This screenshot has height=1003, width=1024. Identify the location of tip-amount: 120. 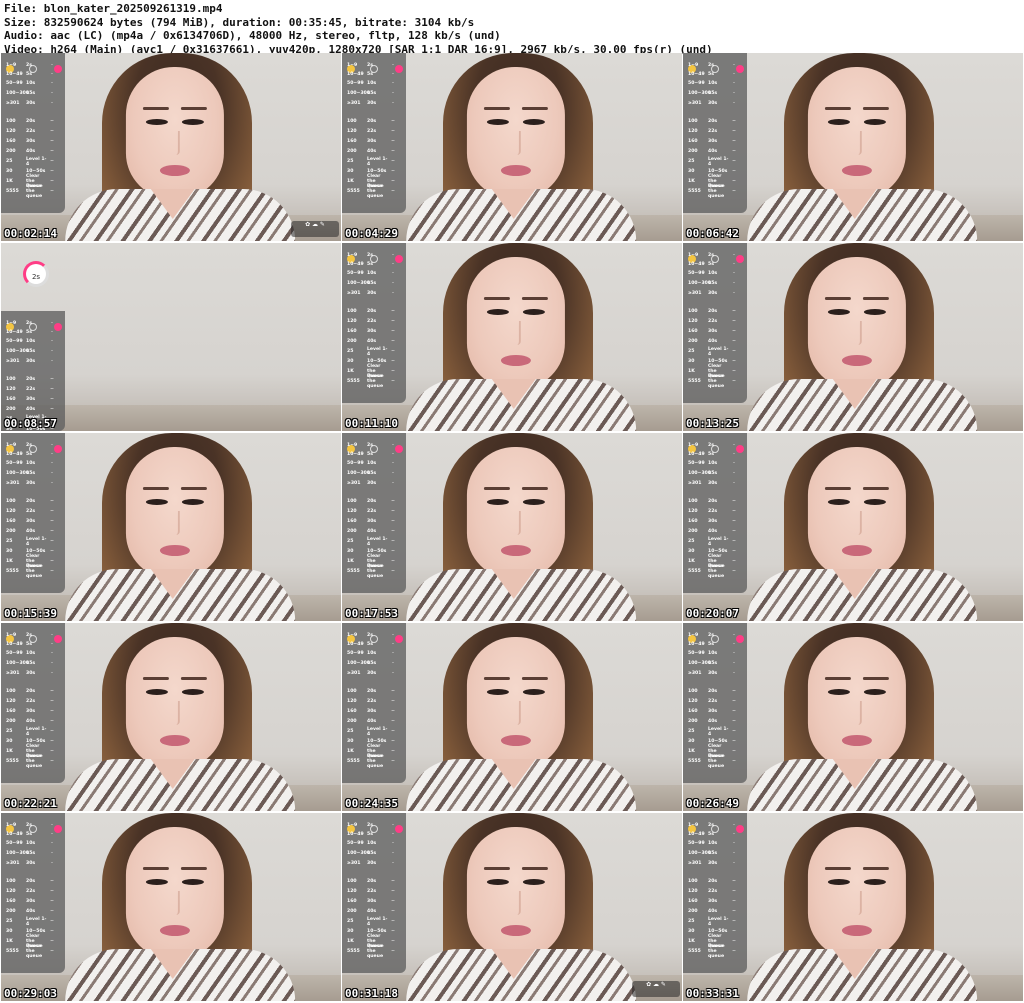
(352, 891).